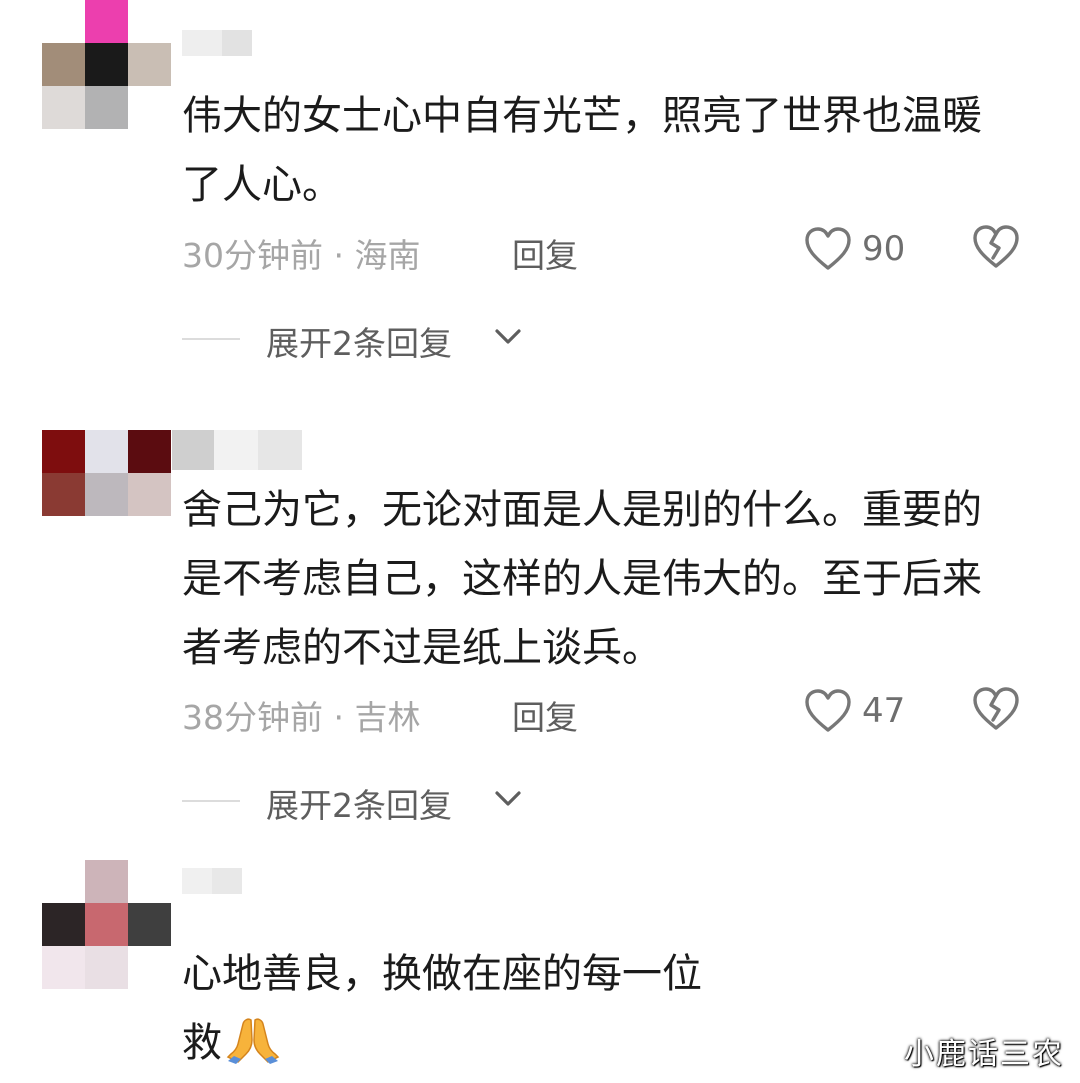 The width and height of the screenshot is (1080, 1083). Describe the element at coordinates (253, 1041) in the screenshot. I see `praying-hands-emoji` at that location.